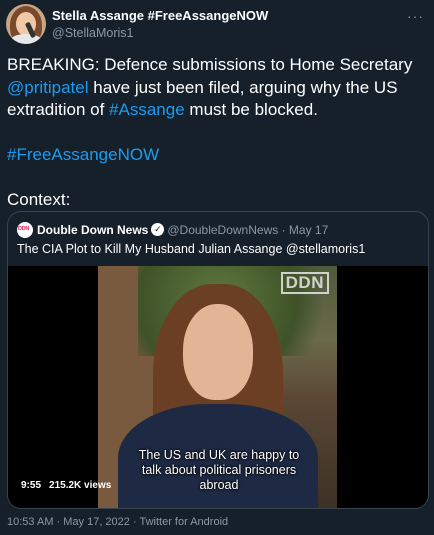 This screenshot has height=535, width=434. Describe the element at coordinates (92, 33) in the screenshot. I see `author-handle: @StellaMoris1` at that location.